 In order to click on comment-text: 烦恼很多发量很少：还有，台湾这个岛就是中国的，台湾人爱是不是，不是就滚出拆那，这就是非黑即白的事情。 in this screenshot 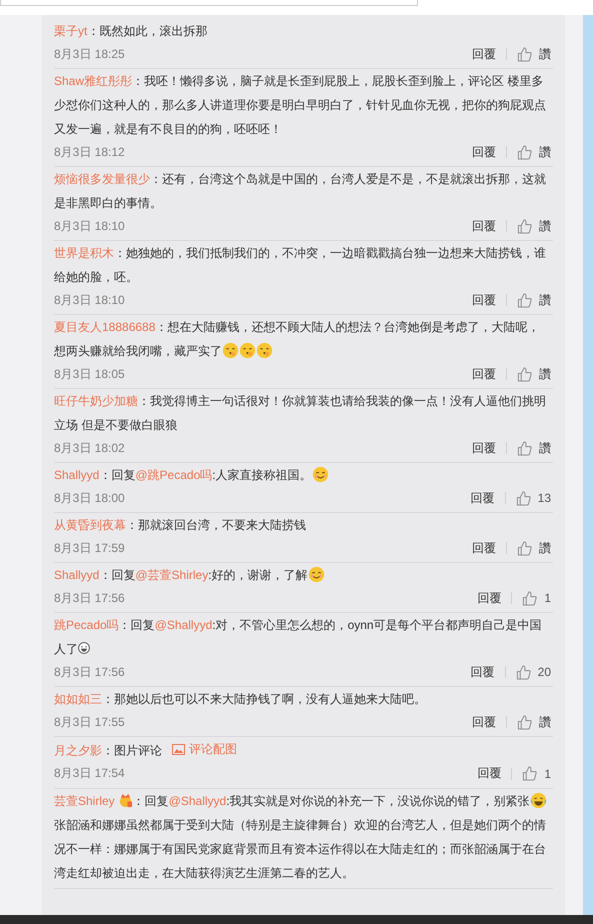, I will do `click(300, 191)`.